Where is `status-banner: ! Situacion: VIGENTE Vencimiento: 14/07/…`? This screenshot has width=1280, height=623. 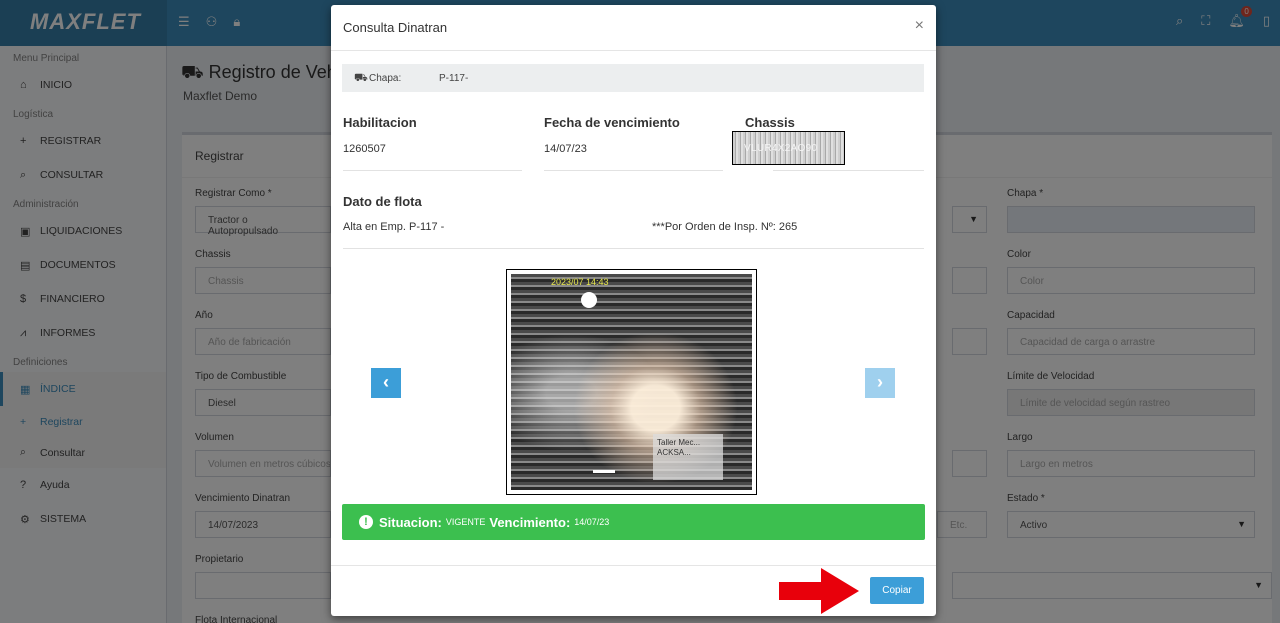
status-banner: ! Situacion: VIGENTE Vencimiento: 14/07/… is located at coordinates (633, 522).